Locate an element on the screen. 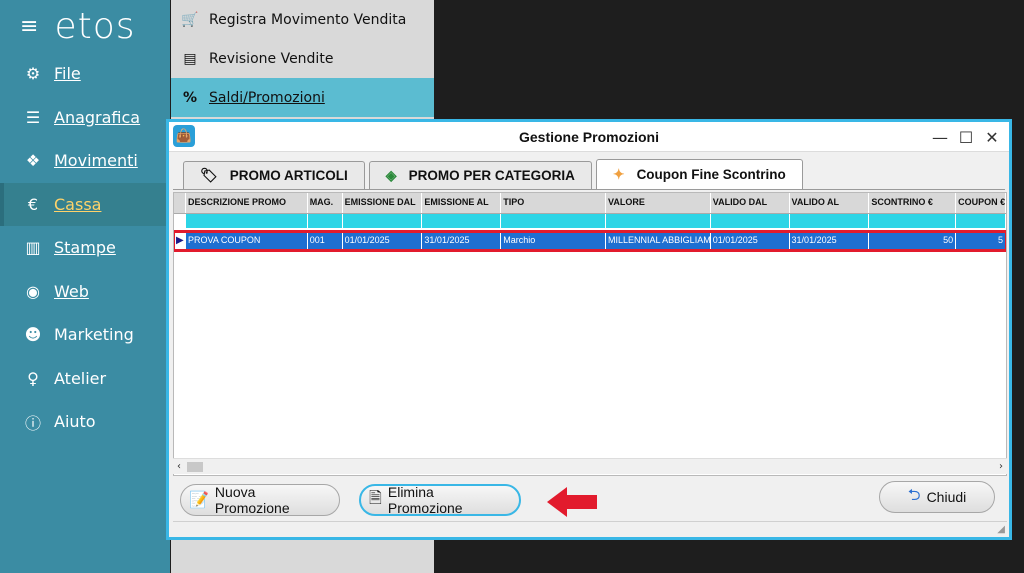 This screenshot has width=1024, height=573. cell-issue-from: 01/01/2025 is located at coordinates (383, 241).